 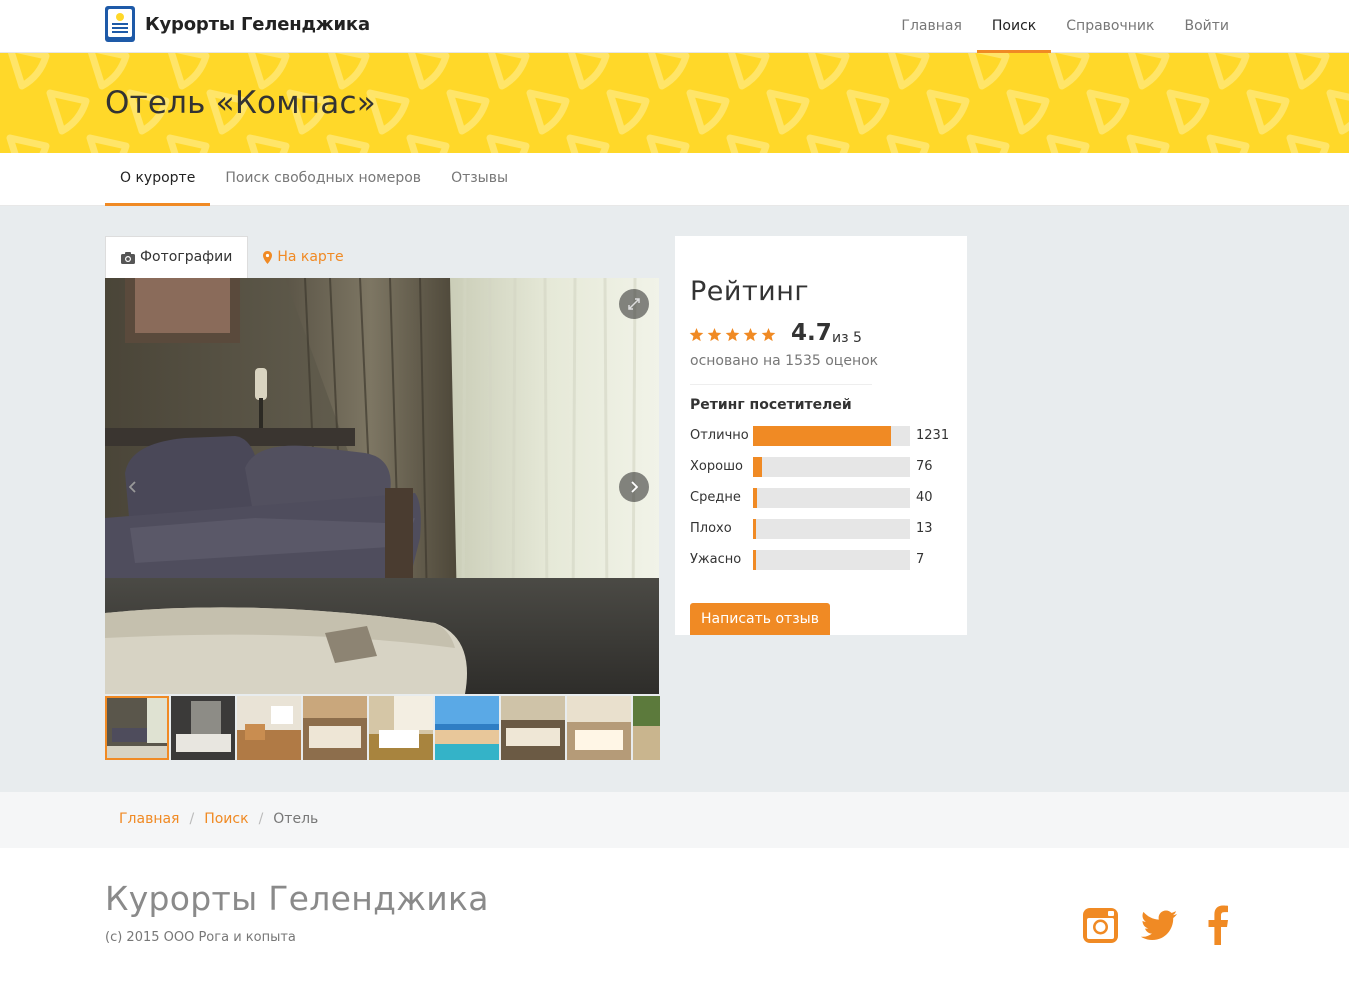 What do you see at coordinates (931, 26) in the screenshot?
I see `nav-item-home: Главная` at bounding box center [931, 26].